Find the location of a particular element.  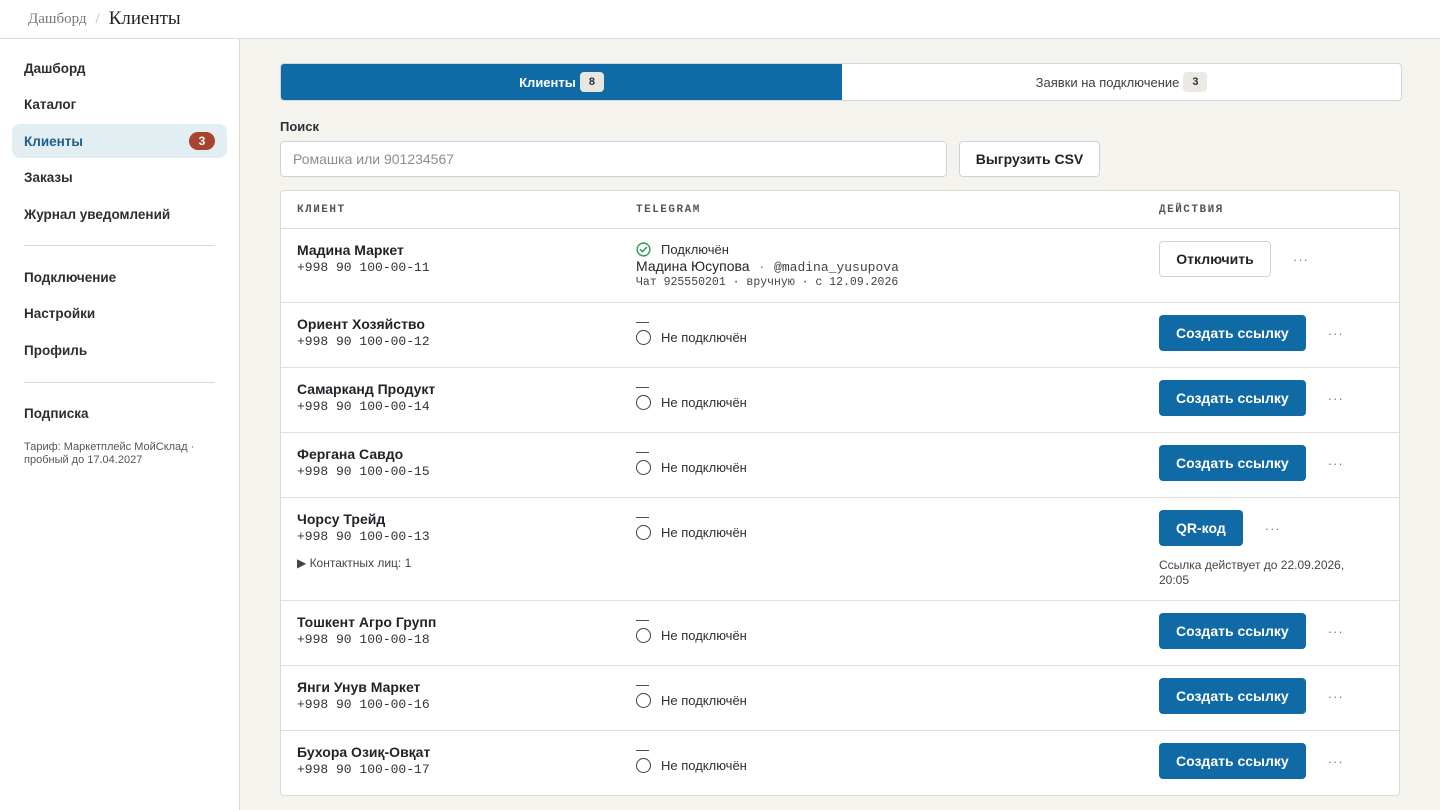

sidebar-item-label: Подписка is located at coordinates (56, 414).